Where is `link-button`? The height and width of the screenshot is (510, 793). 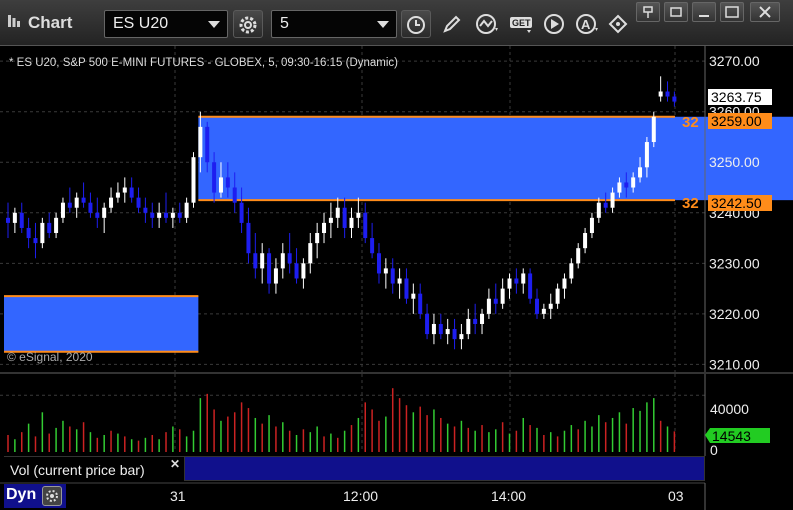 link-button is located at coordinates (619, 24).